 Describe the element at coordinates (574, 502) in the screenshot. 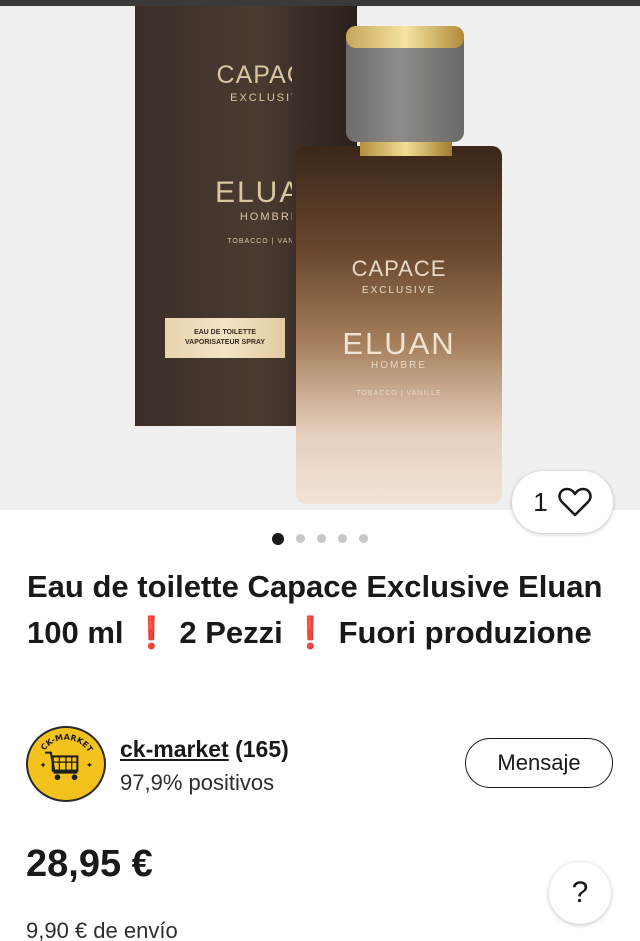

I see `heart-icon` at that location.